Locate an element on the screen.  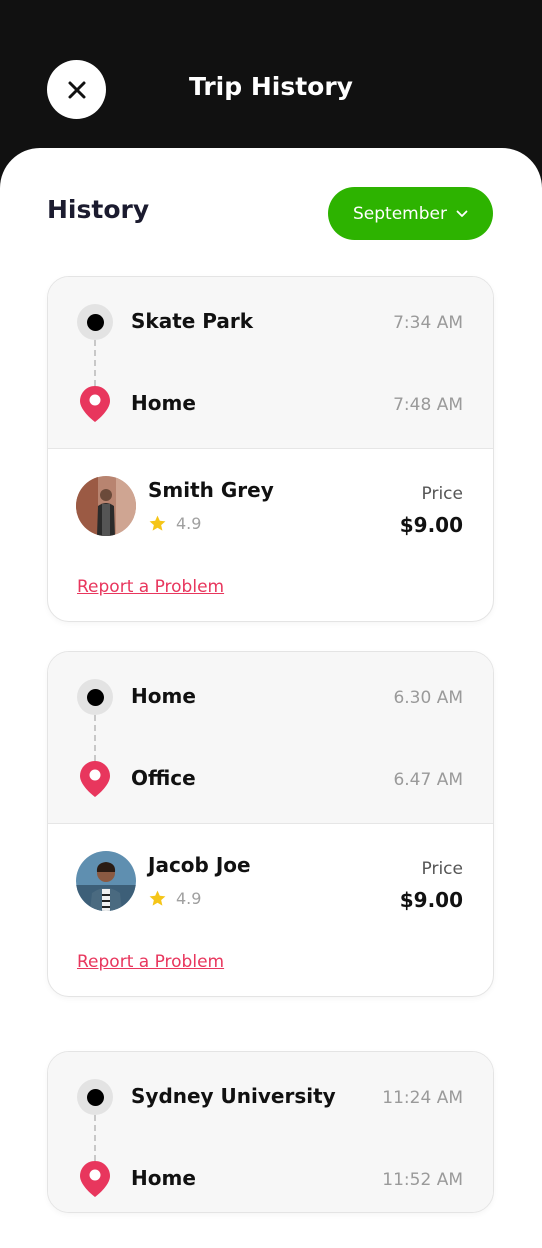
pickup-location: Skate Park is located at coordinates (192, 321).